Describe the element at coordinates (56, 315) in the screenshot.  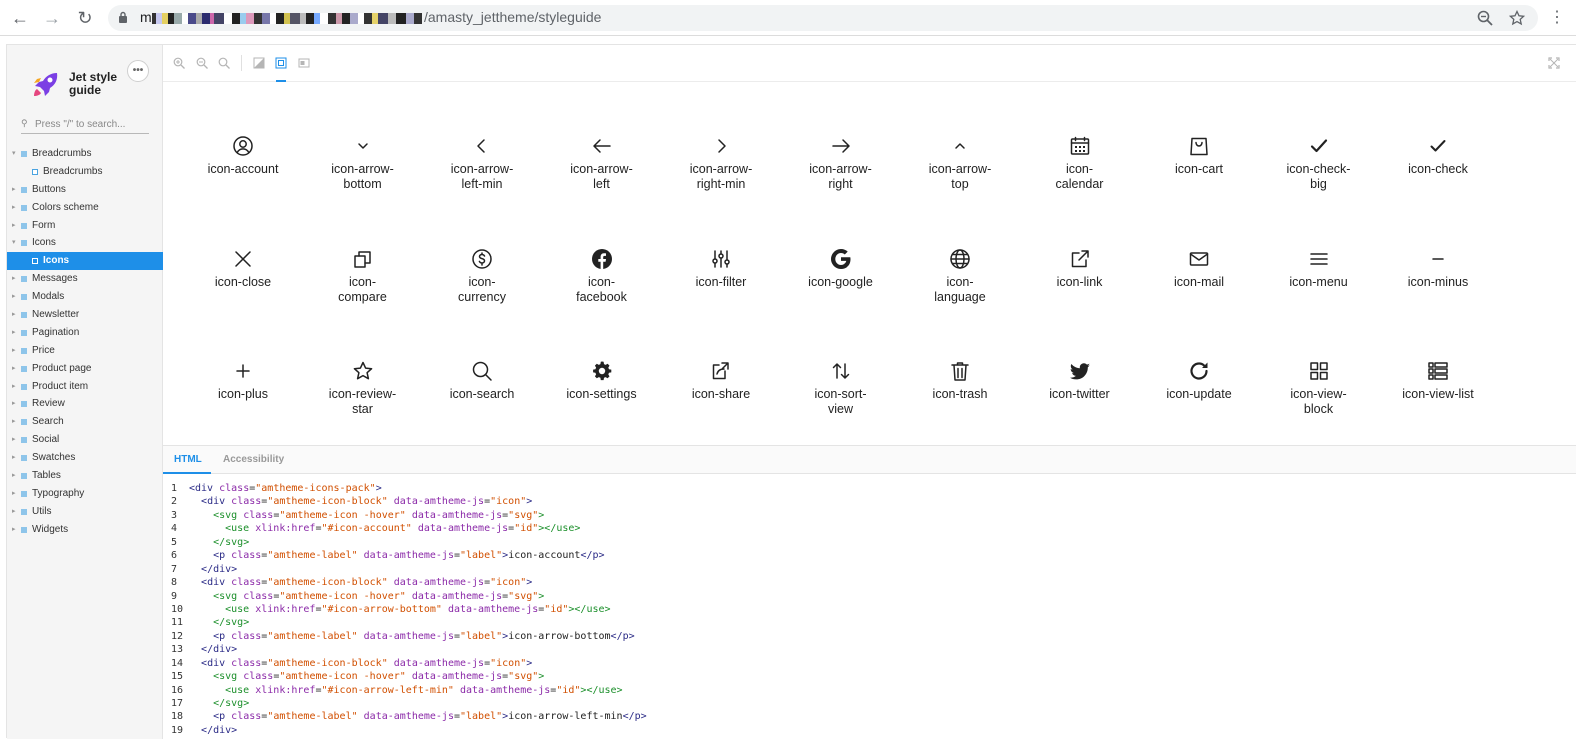
I see `sidebar-item-label: Newsletter` at that location.